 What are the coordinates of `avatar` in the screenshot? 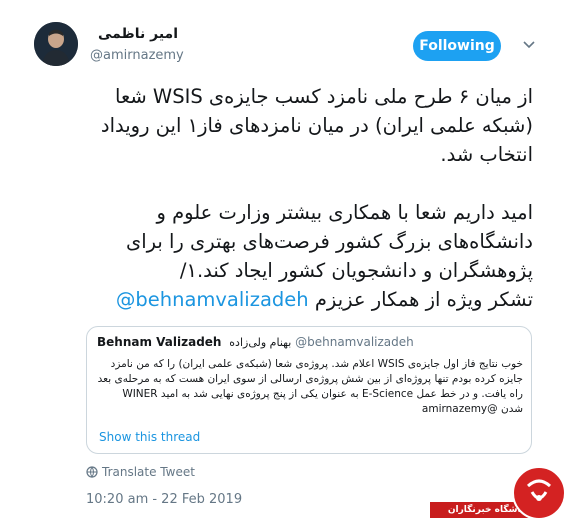 It's located at (56, 44).